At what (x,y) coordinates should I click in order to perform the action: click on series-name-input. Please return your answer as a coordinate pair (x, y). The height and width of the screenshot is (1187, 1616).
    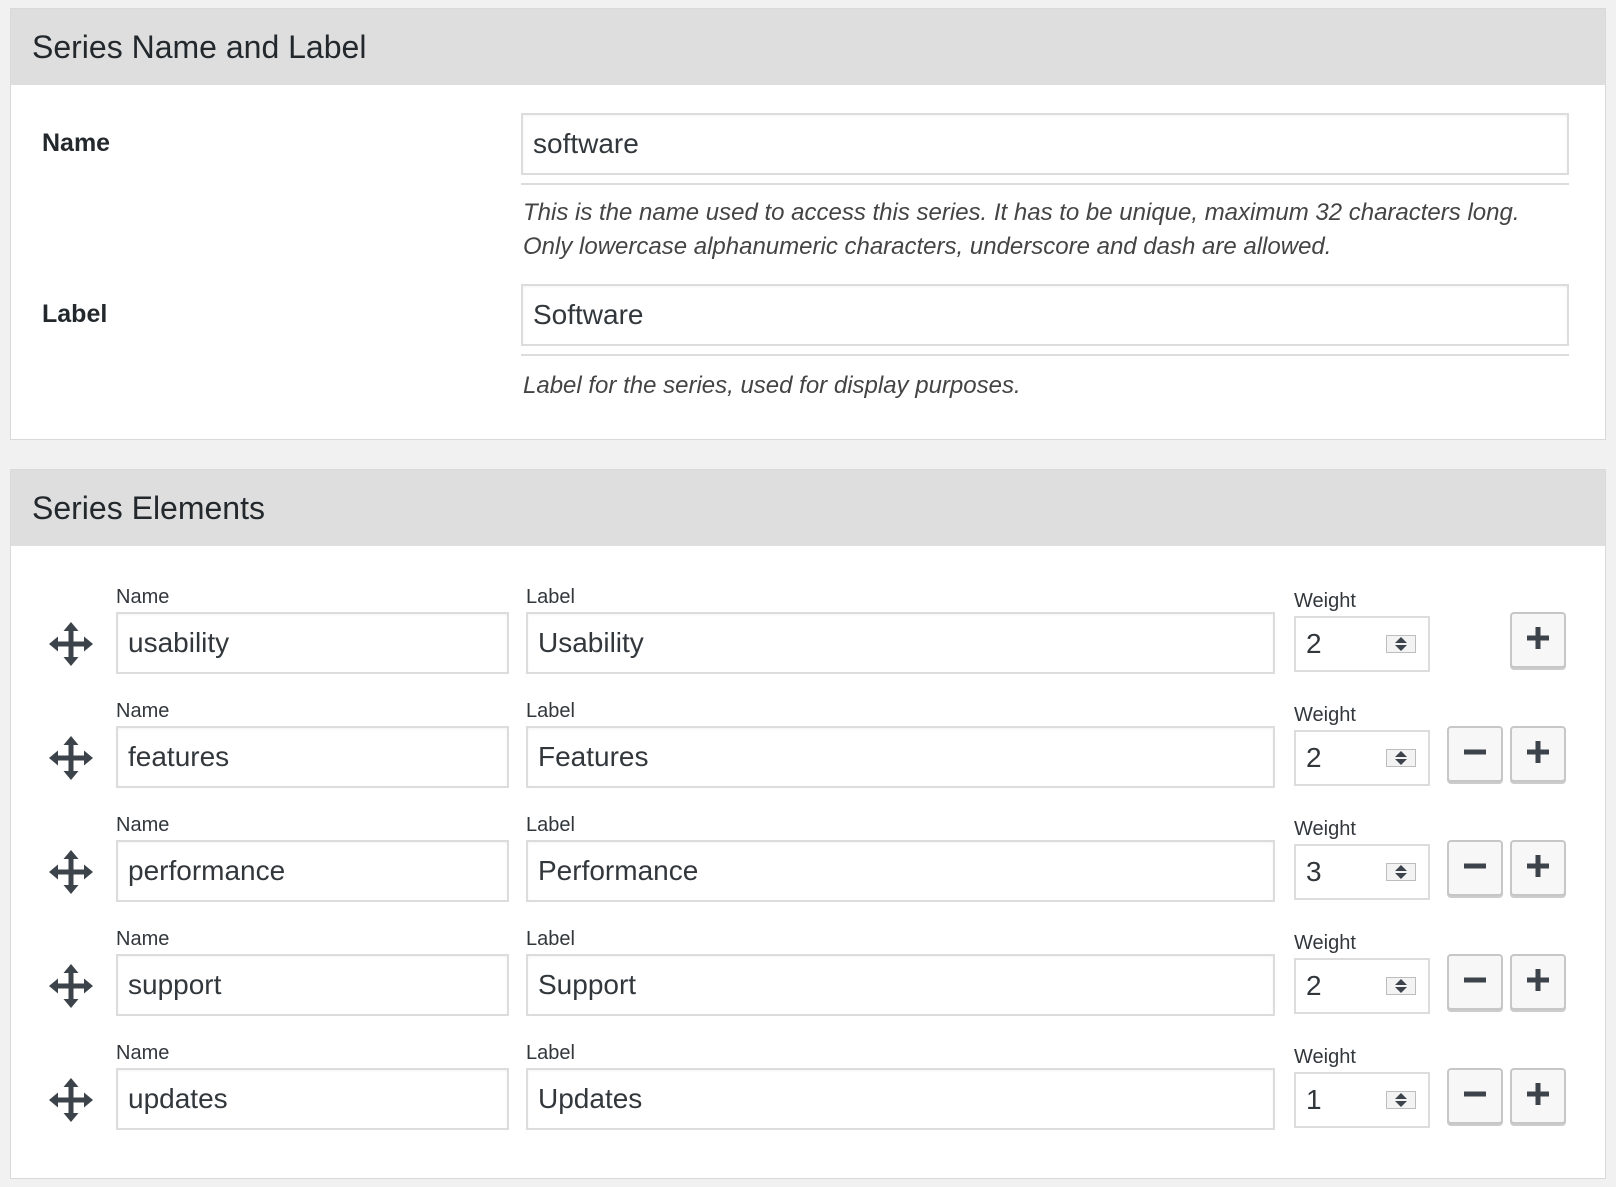
    Looking at the image, I should click on (1045, 144).